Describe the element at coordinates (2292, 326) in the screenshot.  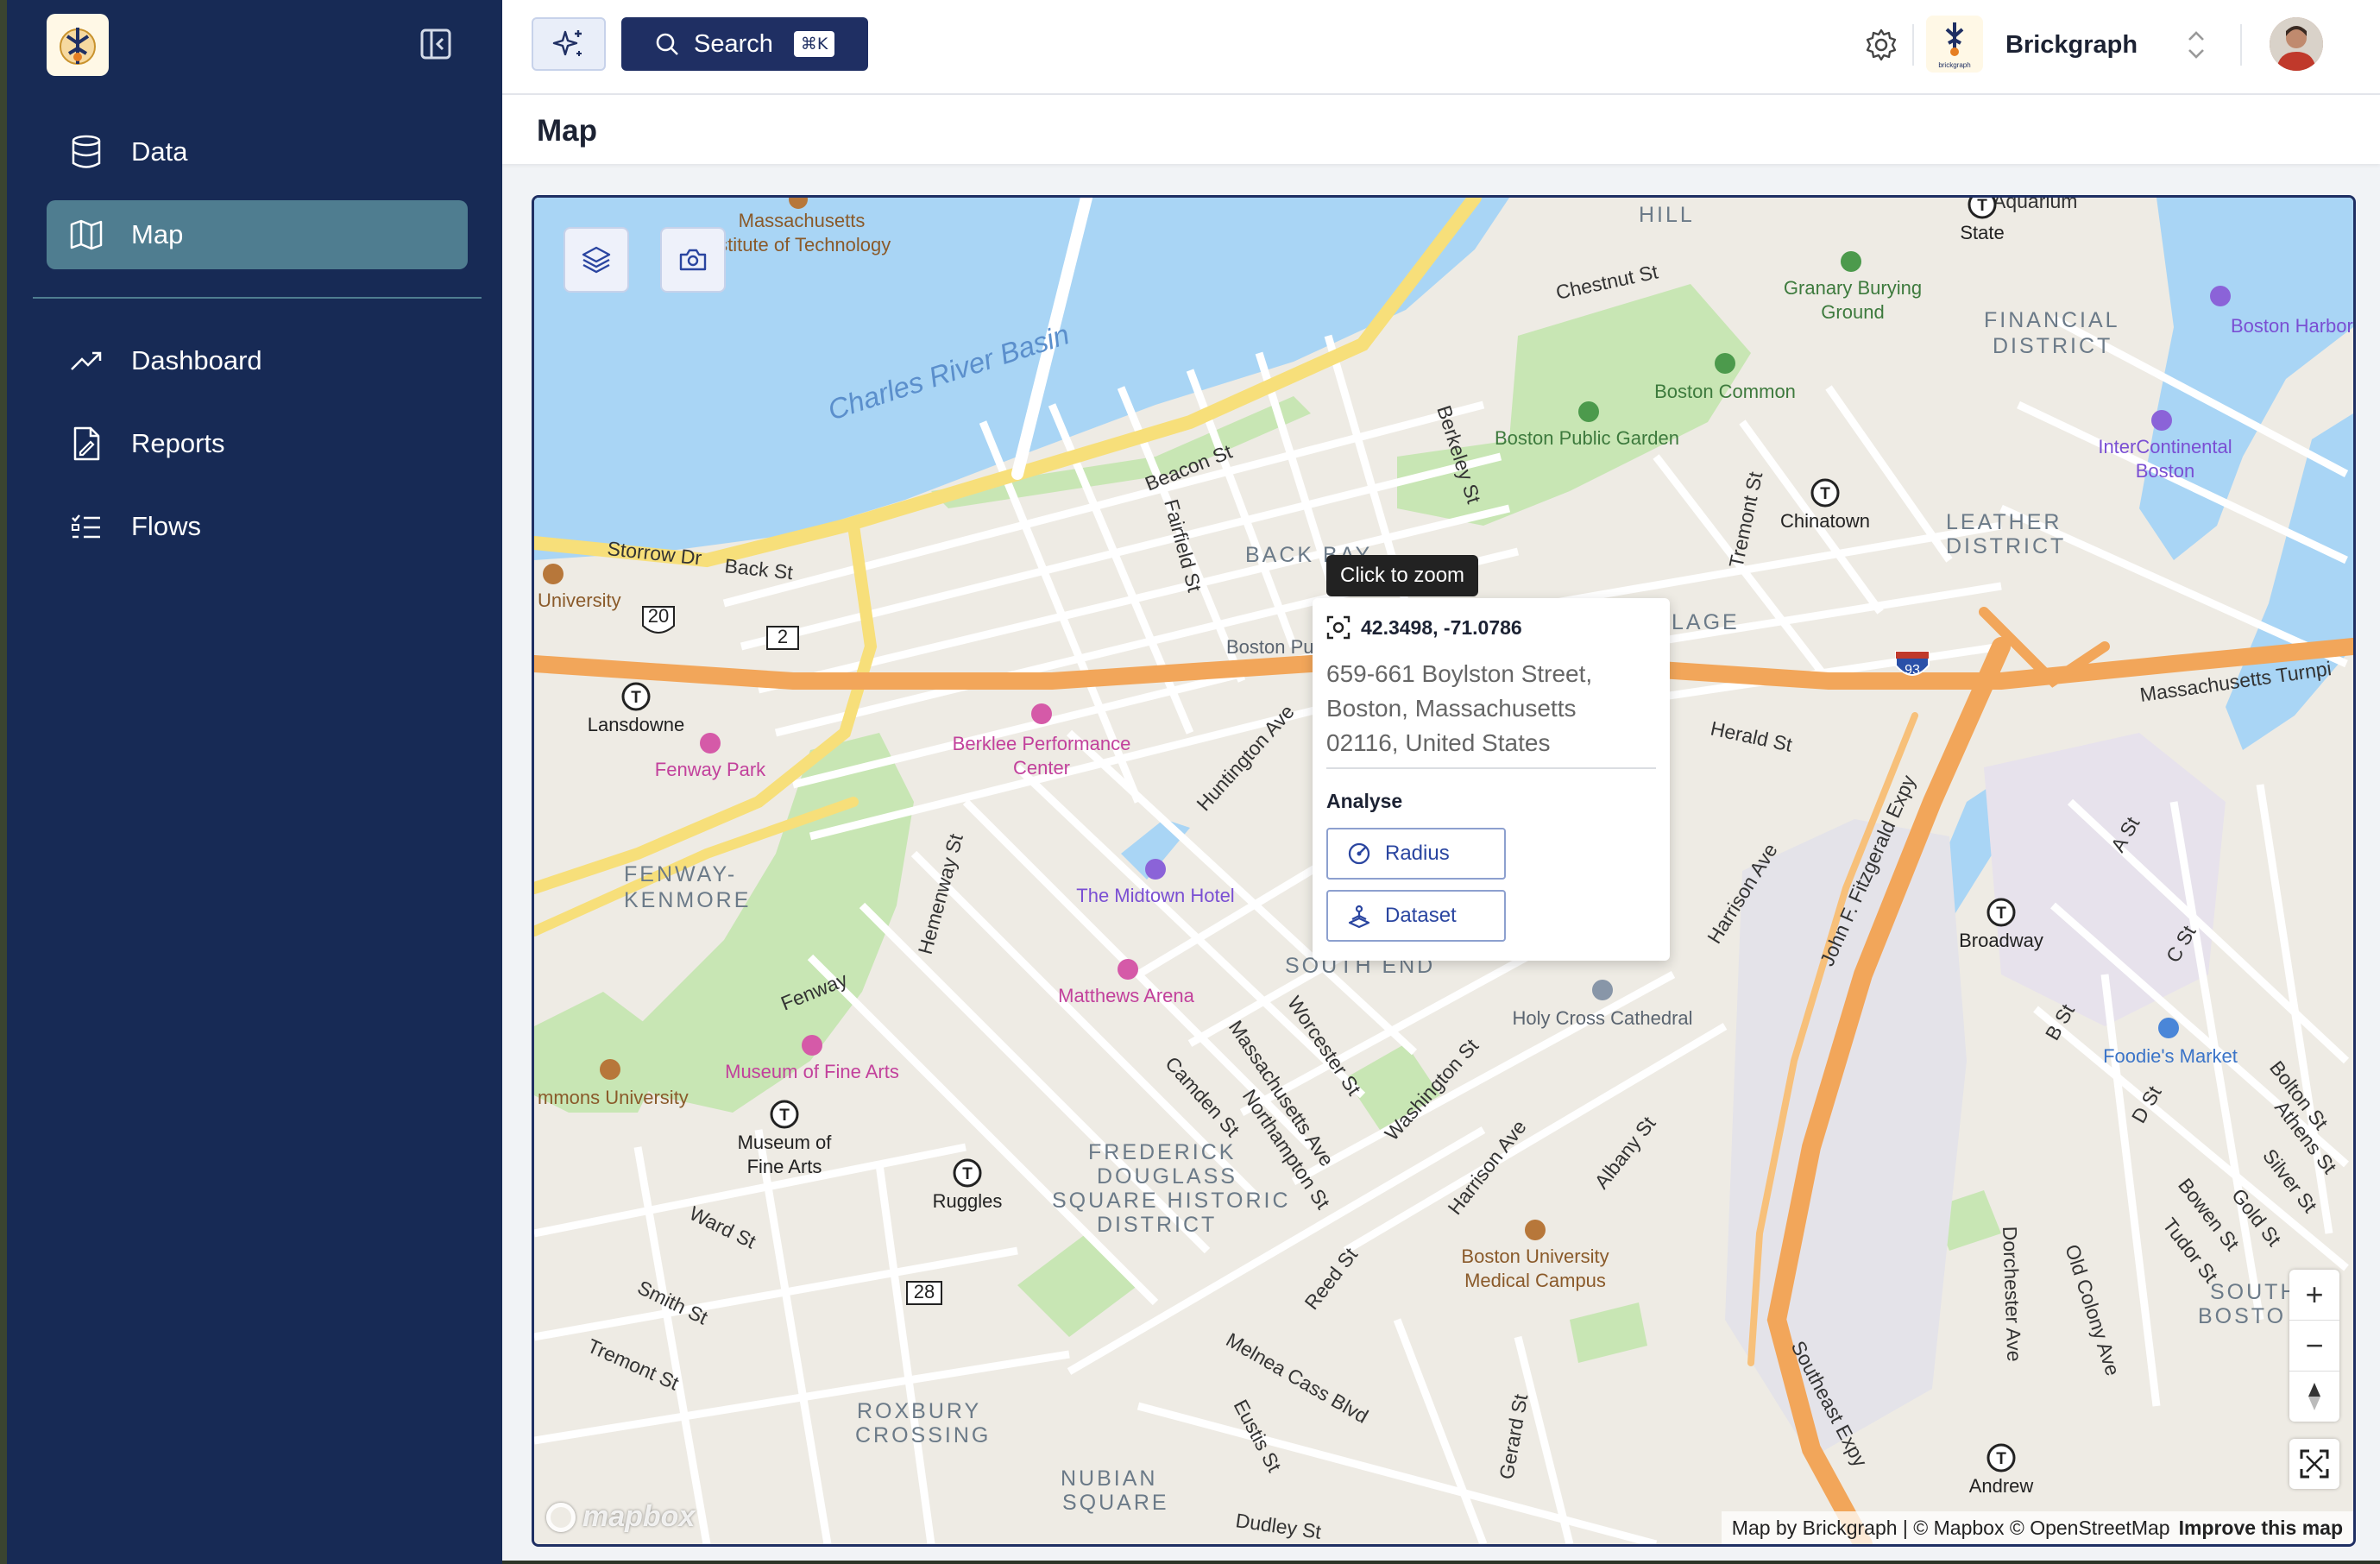
I see `svg-text: Boston Harbor Hotel` at that location.